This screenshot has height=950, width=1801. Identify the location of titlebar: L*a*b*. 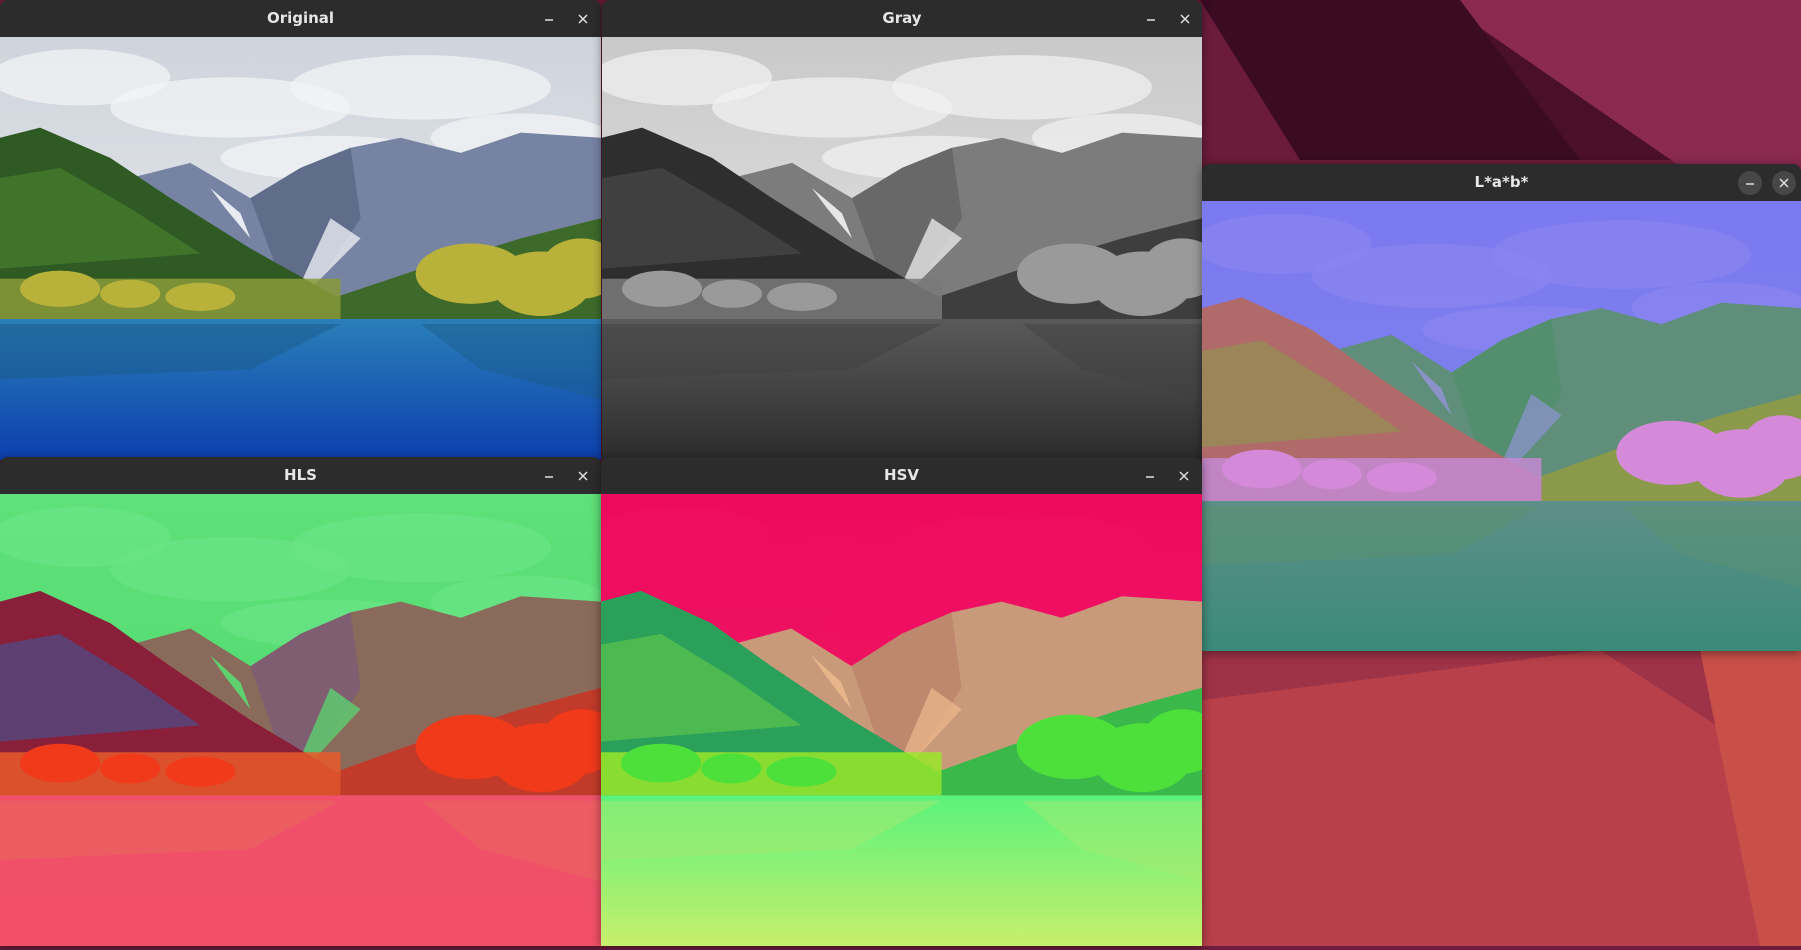
(1501, 183).